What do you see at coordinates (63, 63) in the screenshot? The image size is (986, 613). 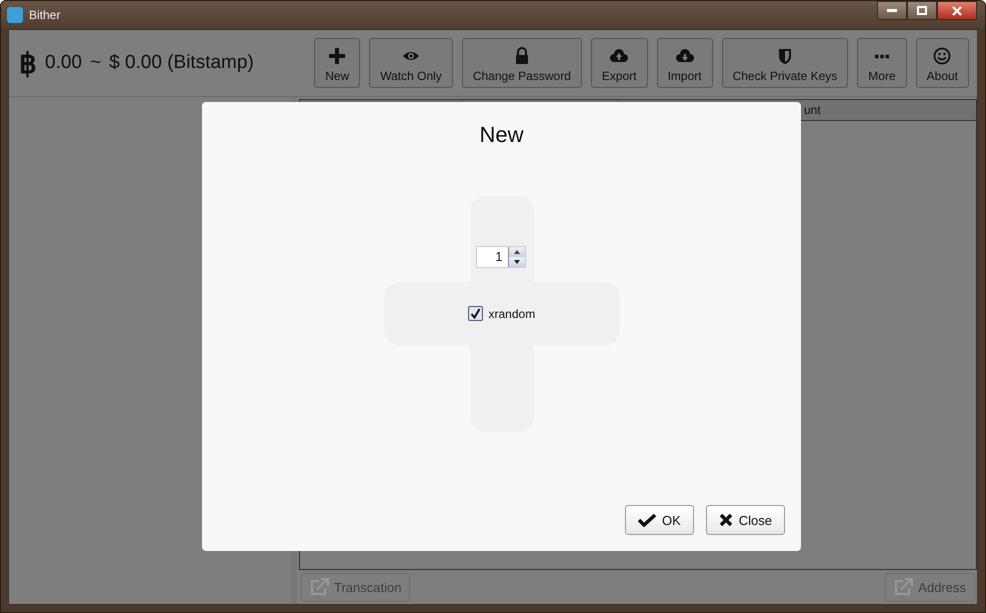 I see `btc-balance: 0.00` at bounding box center [63, 63].